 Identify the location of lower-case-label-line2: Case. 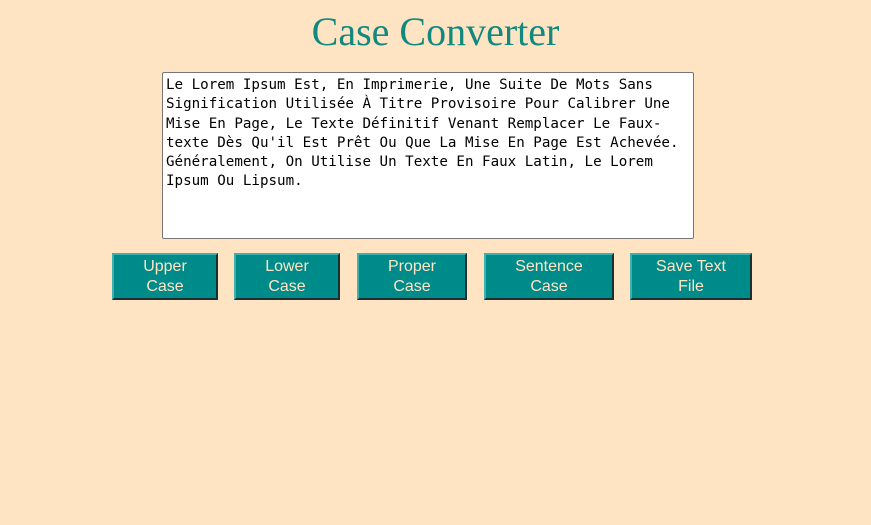
(287, 286).